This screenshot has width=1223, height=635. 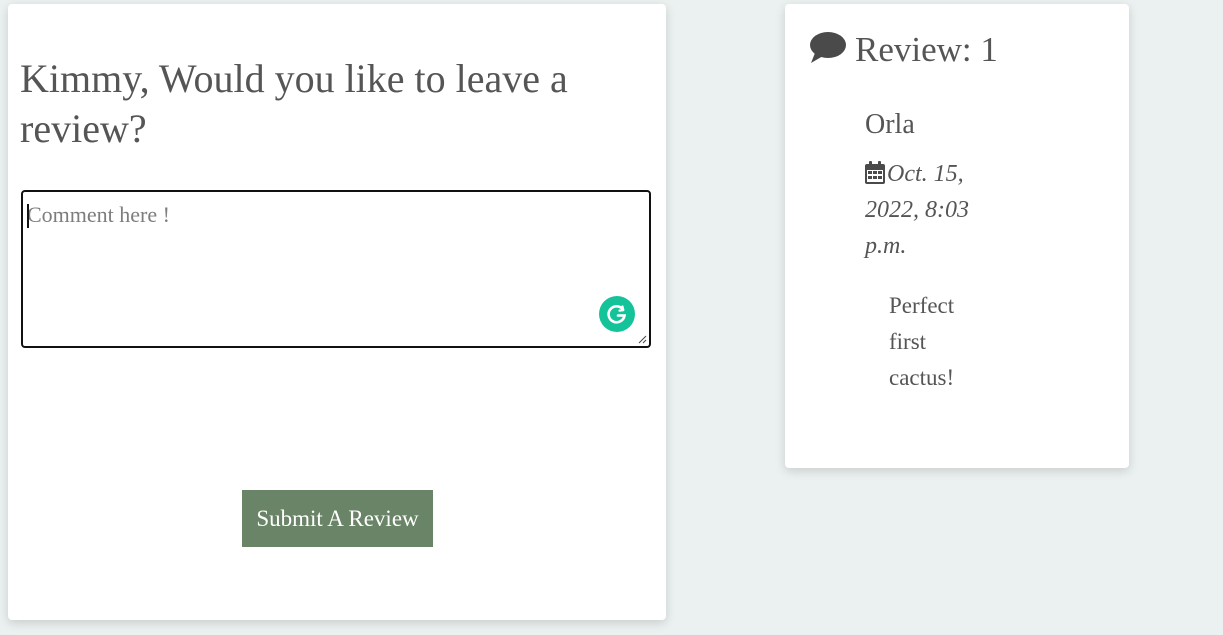 I want to click on grammarly-icon, so click(x=617, y=314).